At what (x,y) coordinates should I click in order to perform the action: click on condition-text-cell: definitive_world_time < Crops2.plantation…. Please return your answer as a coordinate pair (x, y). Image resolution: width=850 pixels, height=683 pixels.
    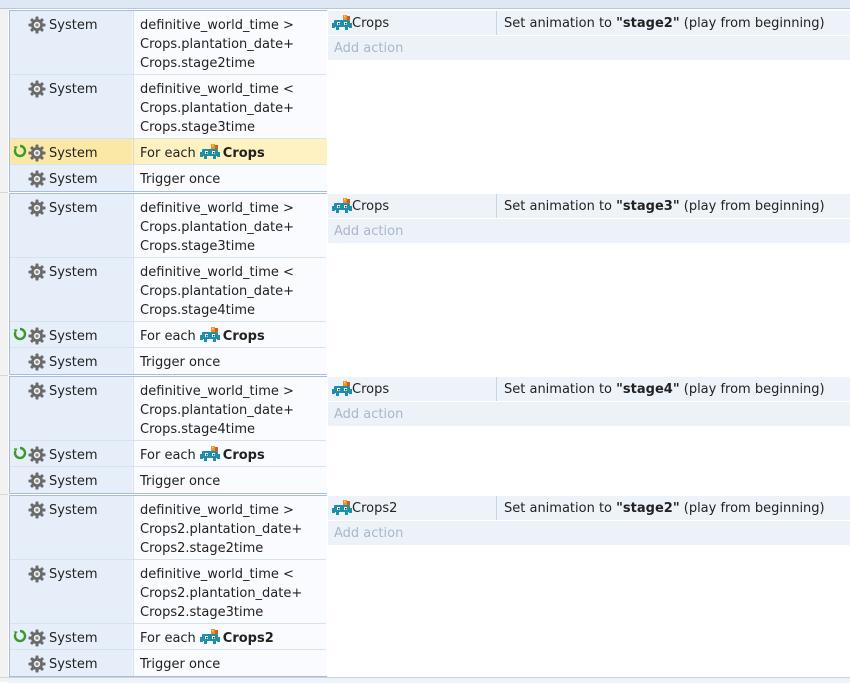
    Looking at the image, I should click on (230, 592).